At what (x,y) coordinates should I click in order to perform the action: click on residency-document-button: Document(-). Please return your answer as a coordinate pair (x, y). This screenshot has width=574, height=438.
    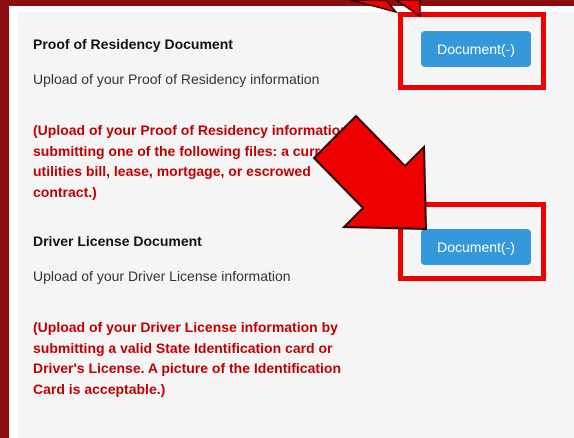
    Looking at the image, I should click on (476, 49).